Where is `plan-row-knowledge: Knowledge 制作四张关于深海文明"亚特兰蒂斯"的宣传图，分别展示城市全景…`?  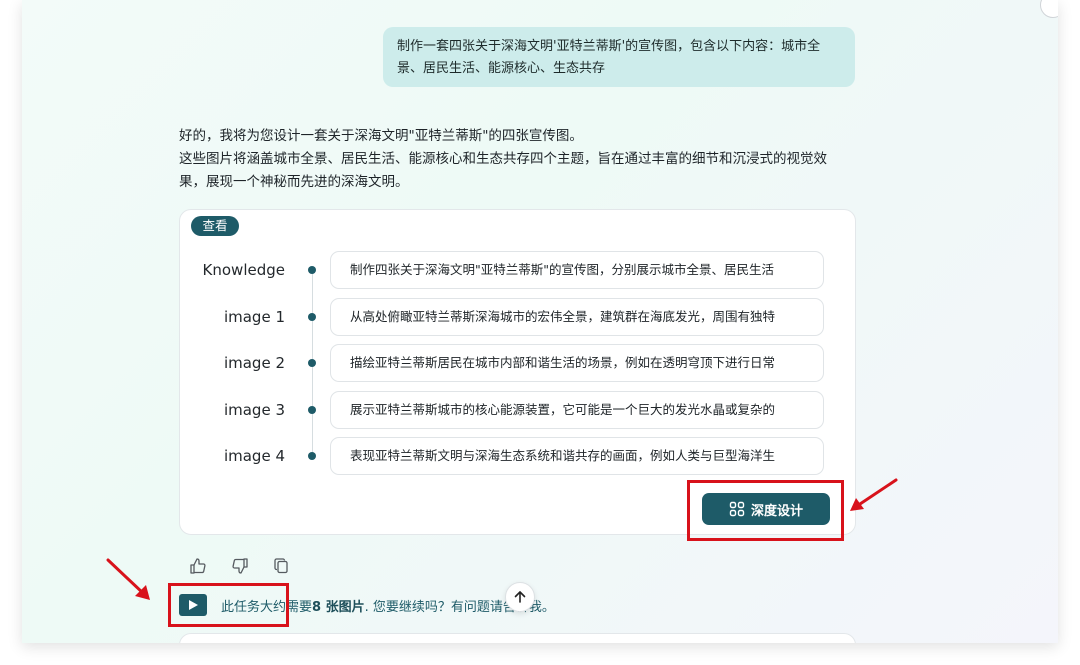 plan-row-knowledge: Knowledge 制作四张关于深海文明"亚特兰蒂斯"的宣传图，分别展示城市全景… is located at coordinates (518, 270).